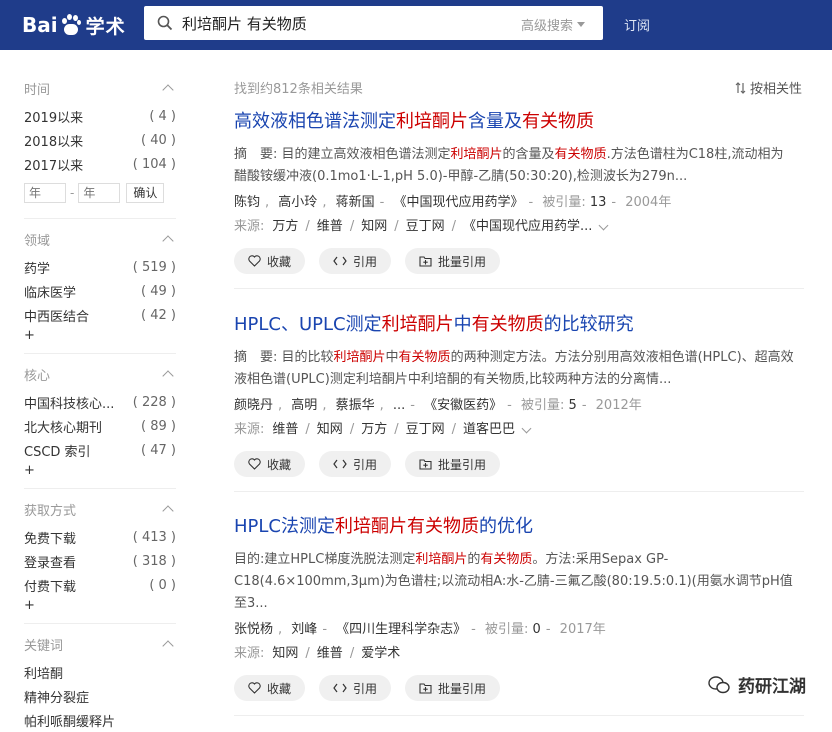  Describe the element at coordinates (573, 405) in the screenshot. I see `cited-count: 5` at that location.